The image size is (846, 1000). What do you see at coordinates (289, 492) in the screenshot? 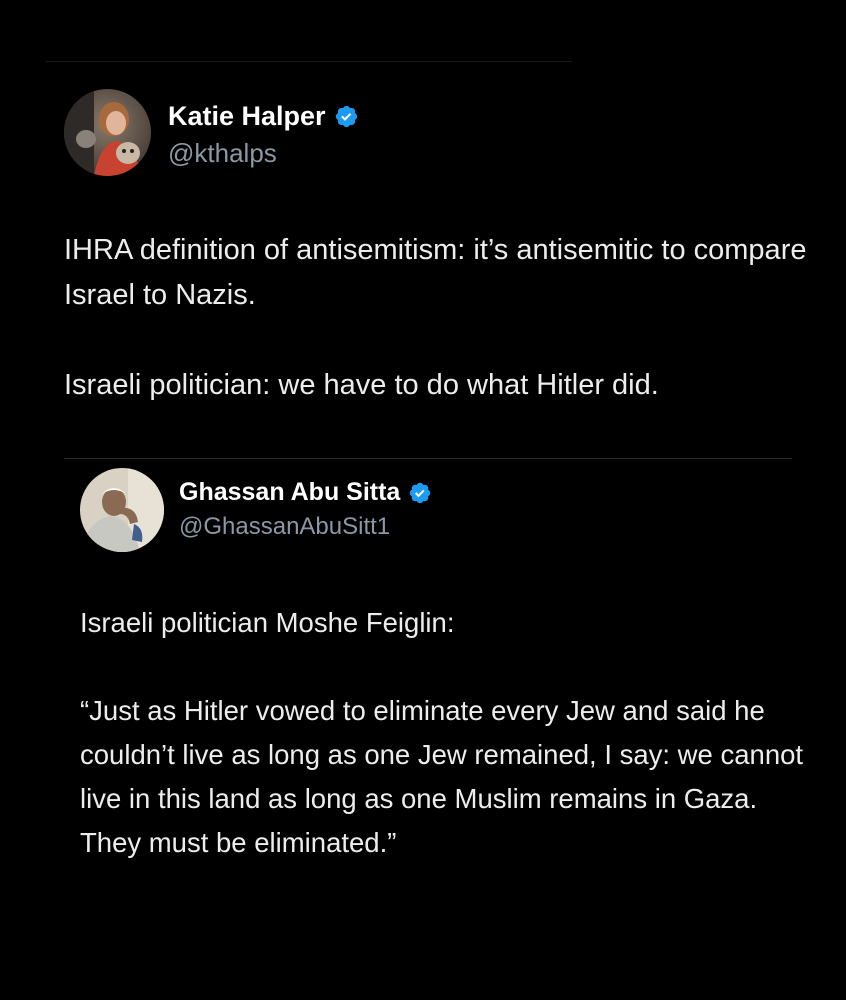
I see `quoted-author-name: Ghassan Abu Sitta` at bounding box center [289, 492].